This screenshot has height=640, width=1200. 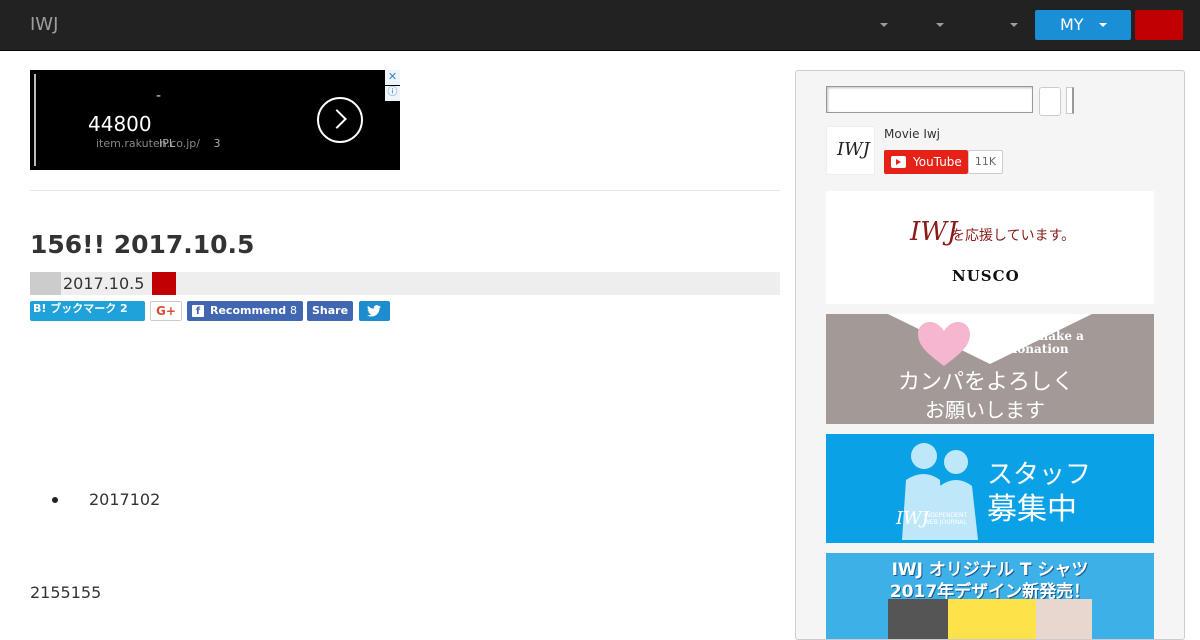 I want to click on sponsor-banner: IWJ を応援しています。 NUSCO, so click(x=990, y=247).